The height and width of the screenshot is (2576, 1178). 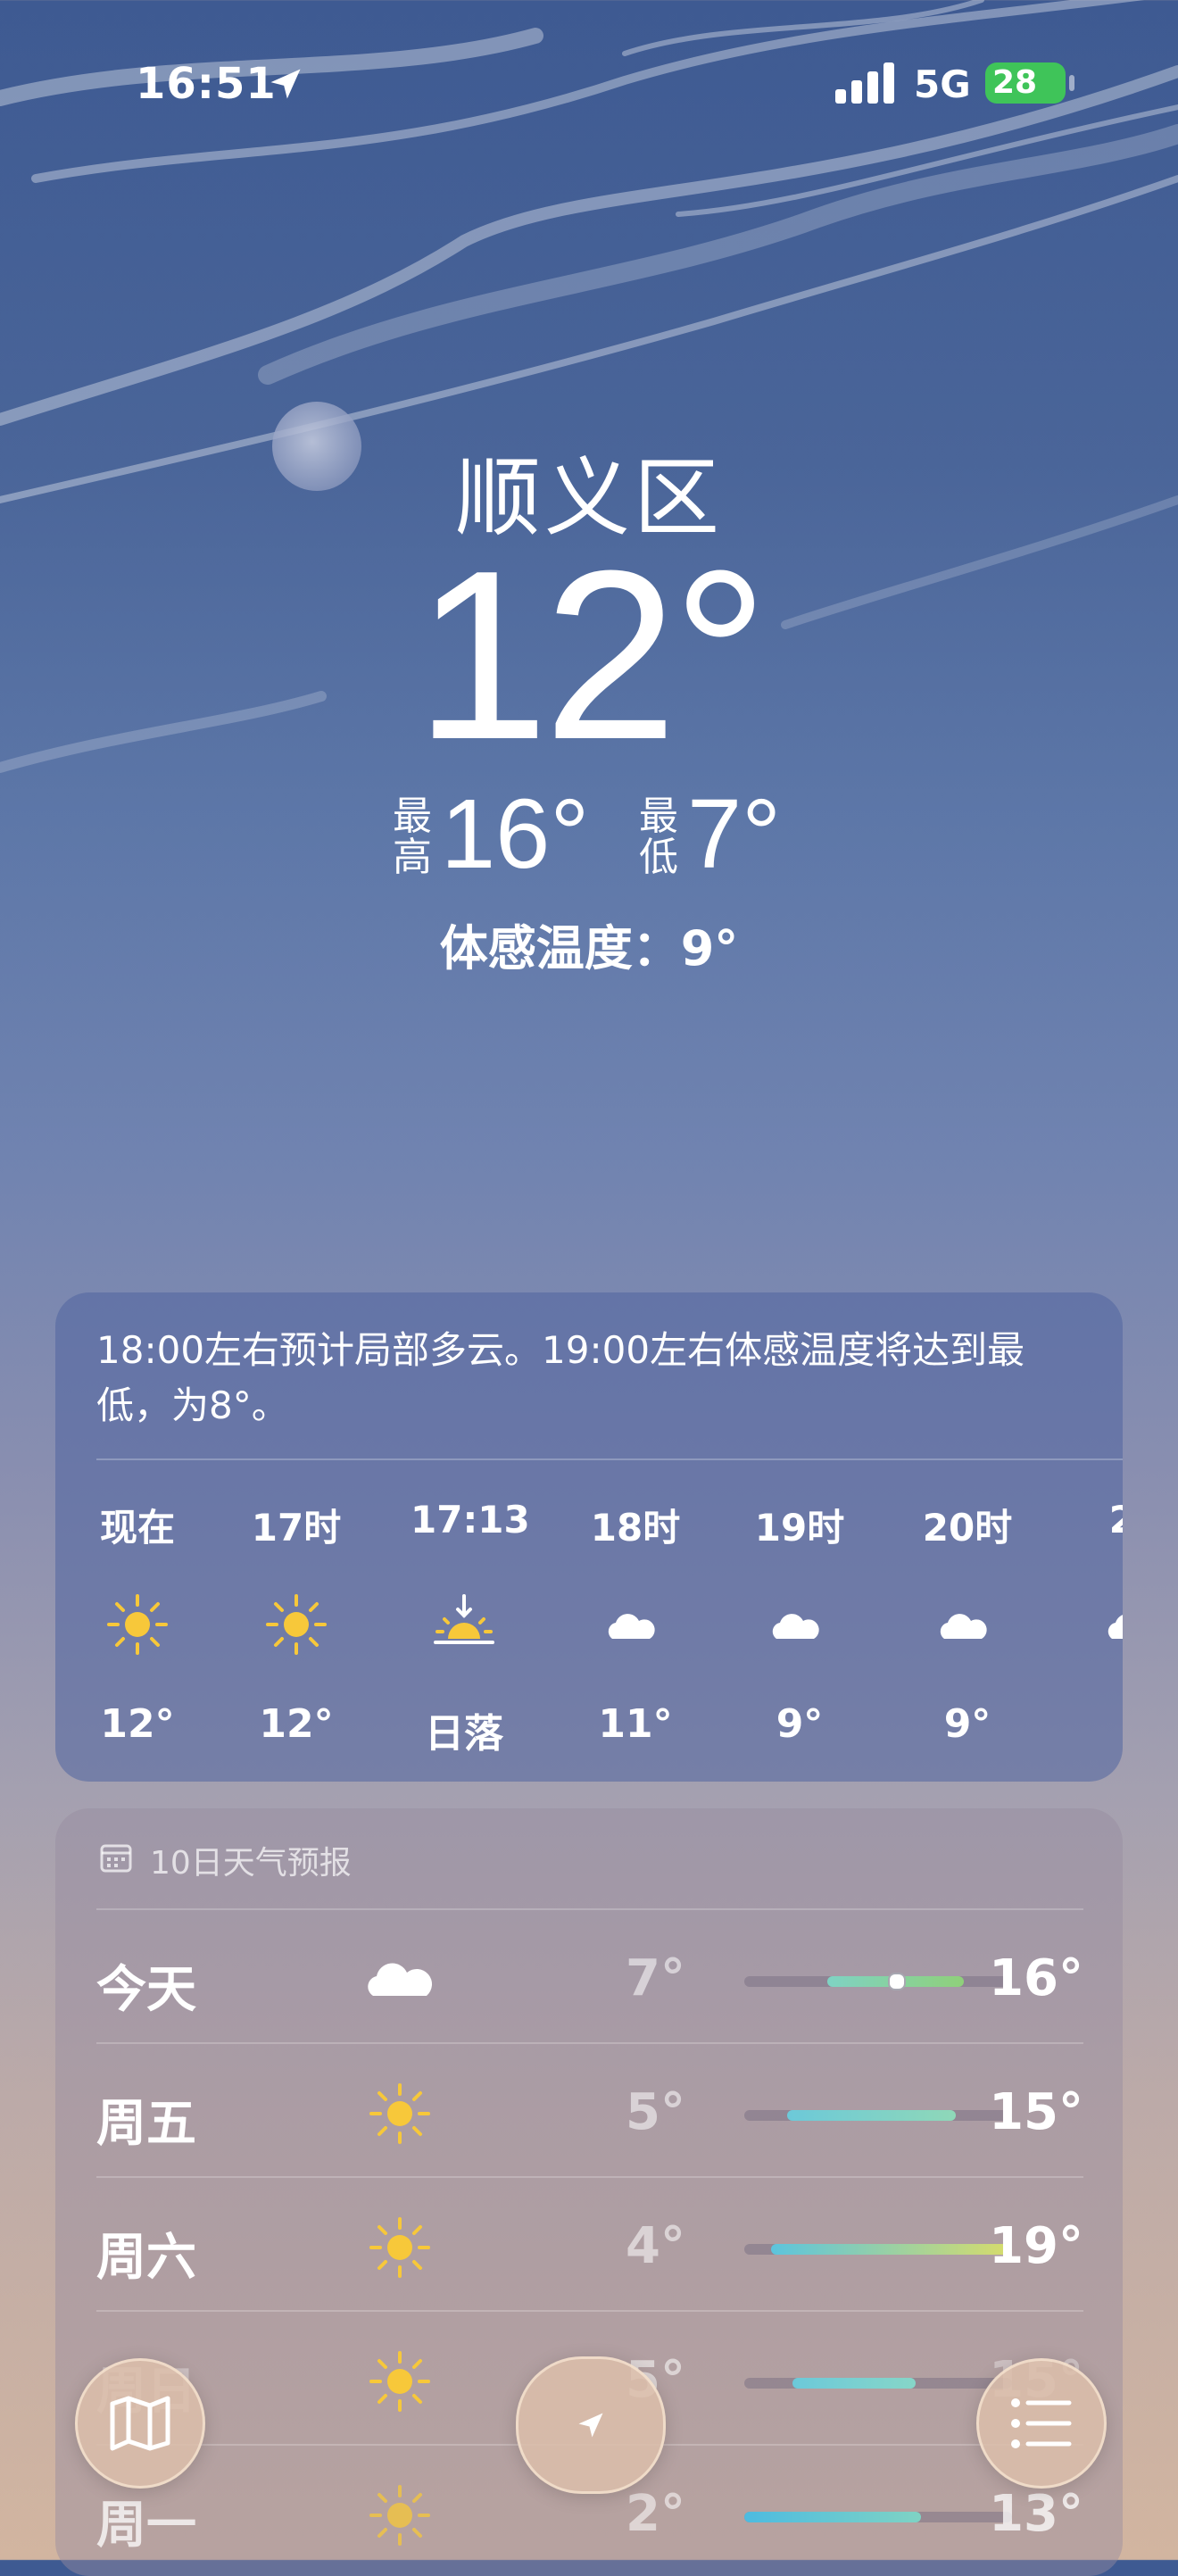 What do you see at coordinates (655, 2246) in the screenshot?
I see `day-low: 4°` at bounding box center [655, 2246].